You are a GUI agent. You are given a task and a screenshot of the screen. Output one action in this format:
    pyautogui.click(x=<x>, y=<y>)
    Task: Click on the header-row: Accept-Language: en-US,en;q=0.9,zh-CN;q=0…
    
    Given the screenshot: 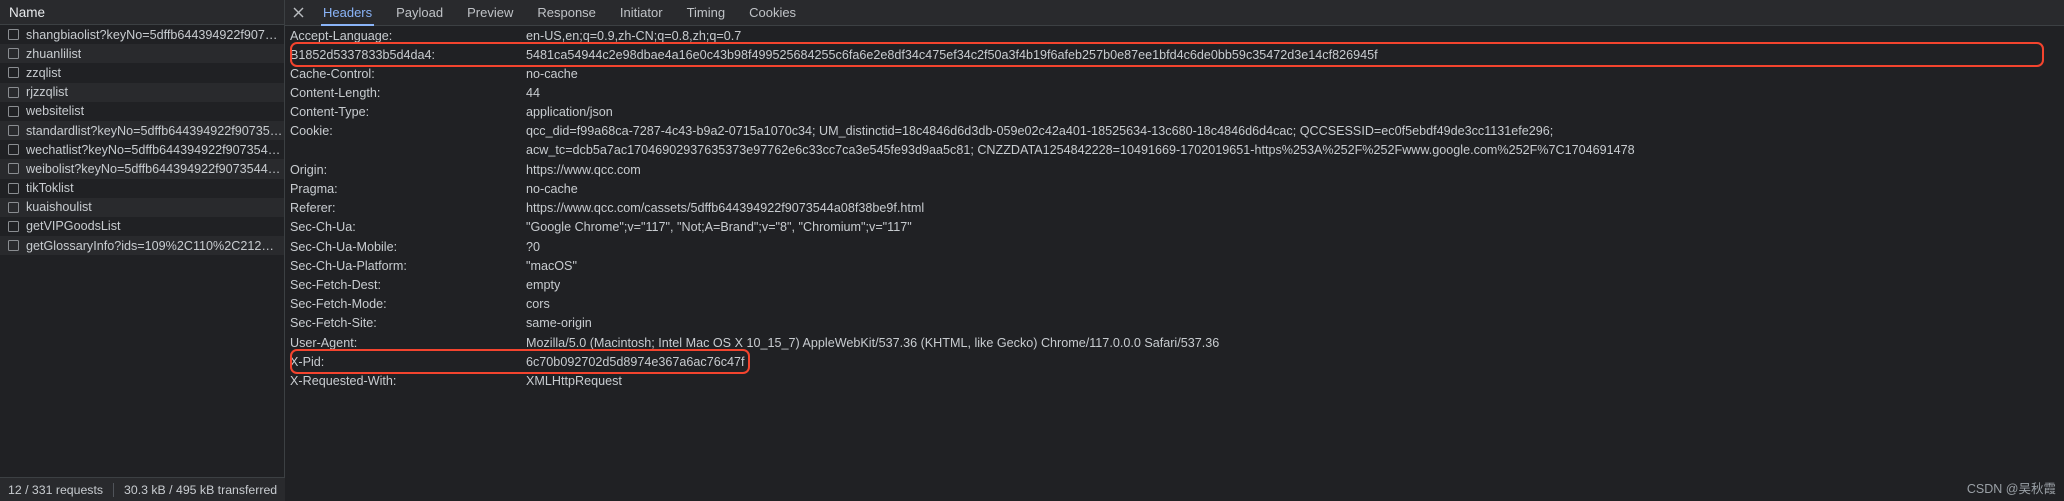 What is the action you would take?
    pyautogui.click(x=1174, y=35)
    